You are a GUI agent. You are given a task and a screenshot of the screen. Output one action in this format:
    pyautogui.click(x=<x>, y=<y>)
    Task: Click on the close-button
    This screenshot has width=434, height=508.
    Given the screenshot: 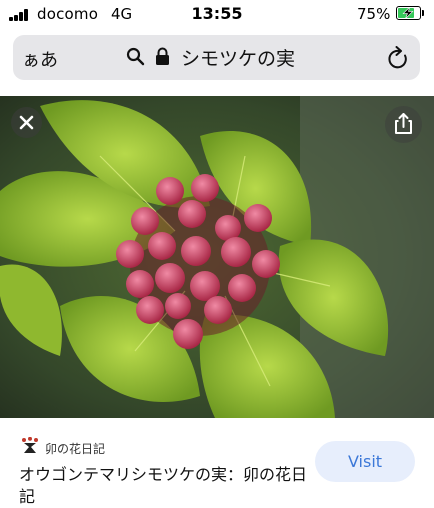 What is the action you would take?
    pyautogui.click(x=26, y=122)
    